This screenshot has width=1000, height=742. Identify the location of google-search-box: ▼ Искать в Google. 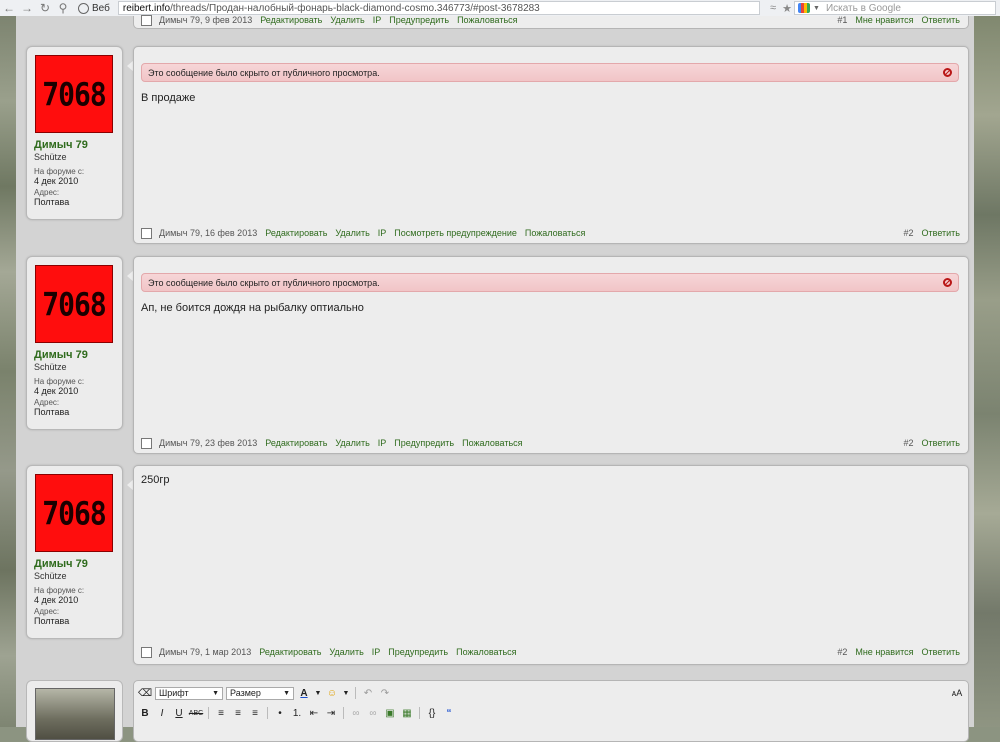
(895, 8).